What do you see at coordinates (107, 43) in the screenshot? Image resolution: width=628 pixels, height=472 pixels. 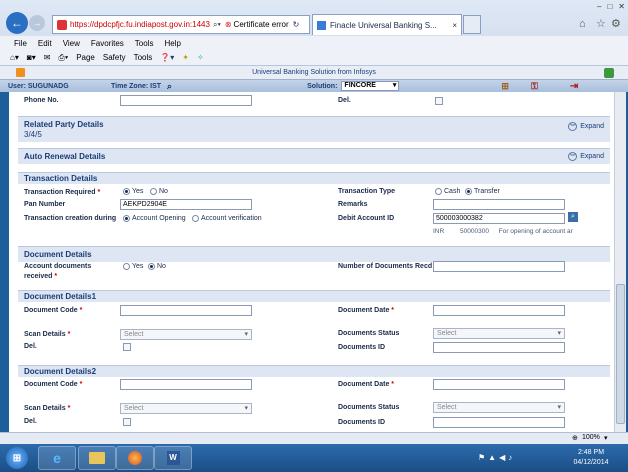 I see `menu-item-favorites: Favorites` at bounding box center [107, 43].